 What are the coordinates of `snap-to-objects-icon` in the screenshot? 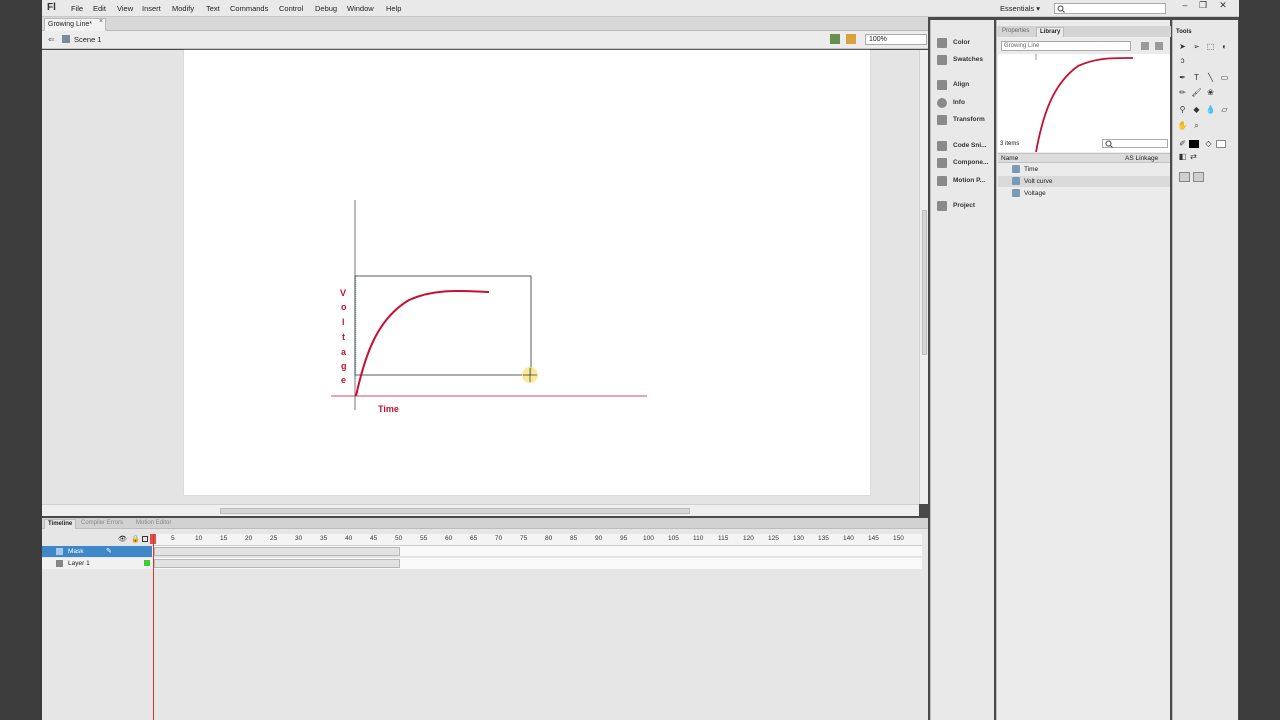 It's located at (1198, 177).